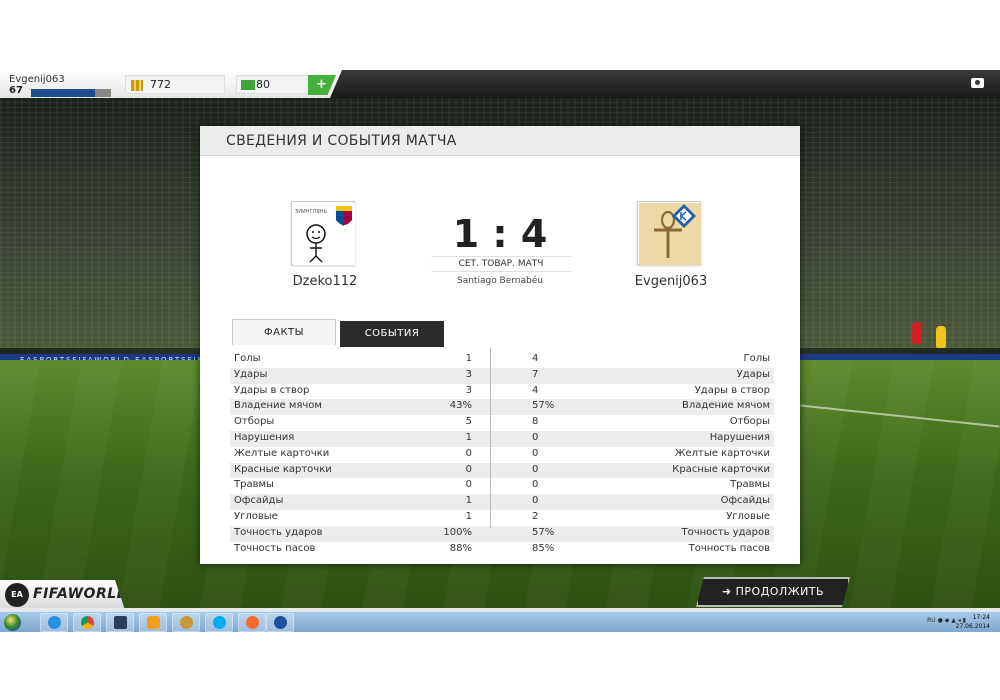 The height and width of the screenshot is (700, 1000). What do you see at coordinates (502, 360) in the screenshot?
I see `stat-row: Голы 1 4 Голы` at bounding box center [502, 360].